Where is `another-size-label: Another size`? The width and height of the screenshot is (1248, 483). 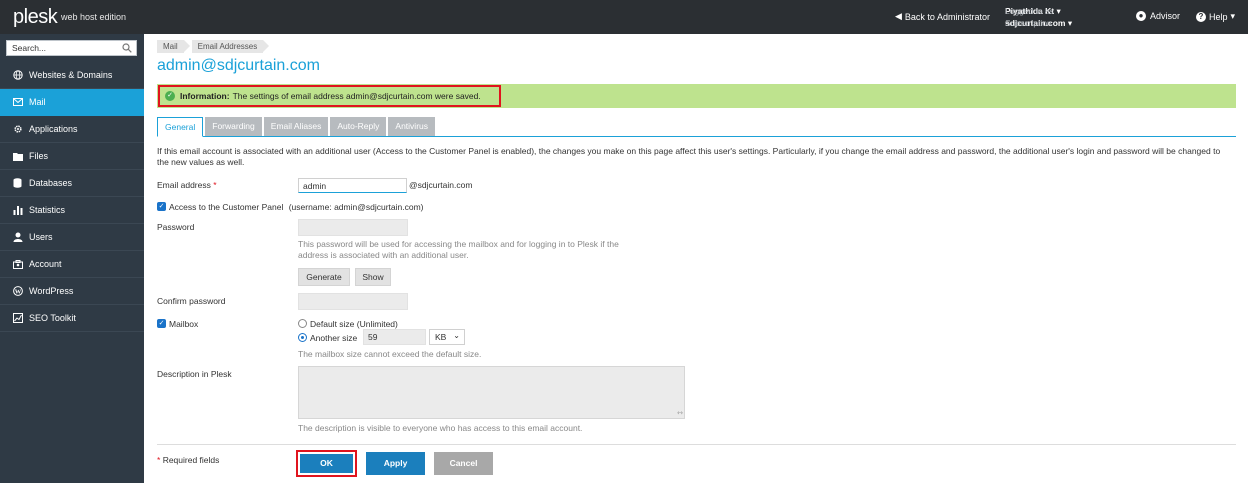
another-size-label: Another size is located at coordinates (334, 338).